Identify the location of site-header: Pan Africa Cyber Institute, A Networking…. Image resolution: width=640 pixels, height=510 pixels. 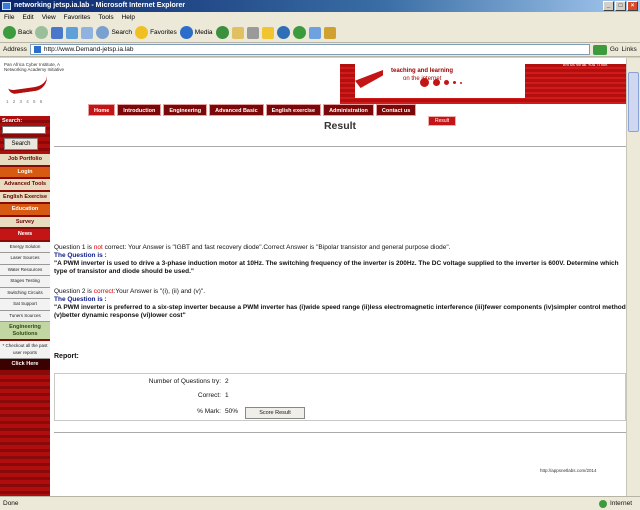
(313, 87).